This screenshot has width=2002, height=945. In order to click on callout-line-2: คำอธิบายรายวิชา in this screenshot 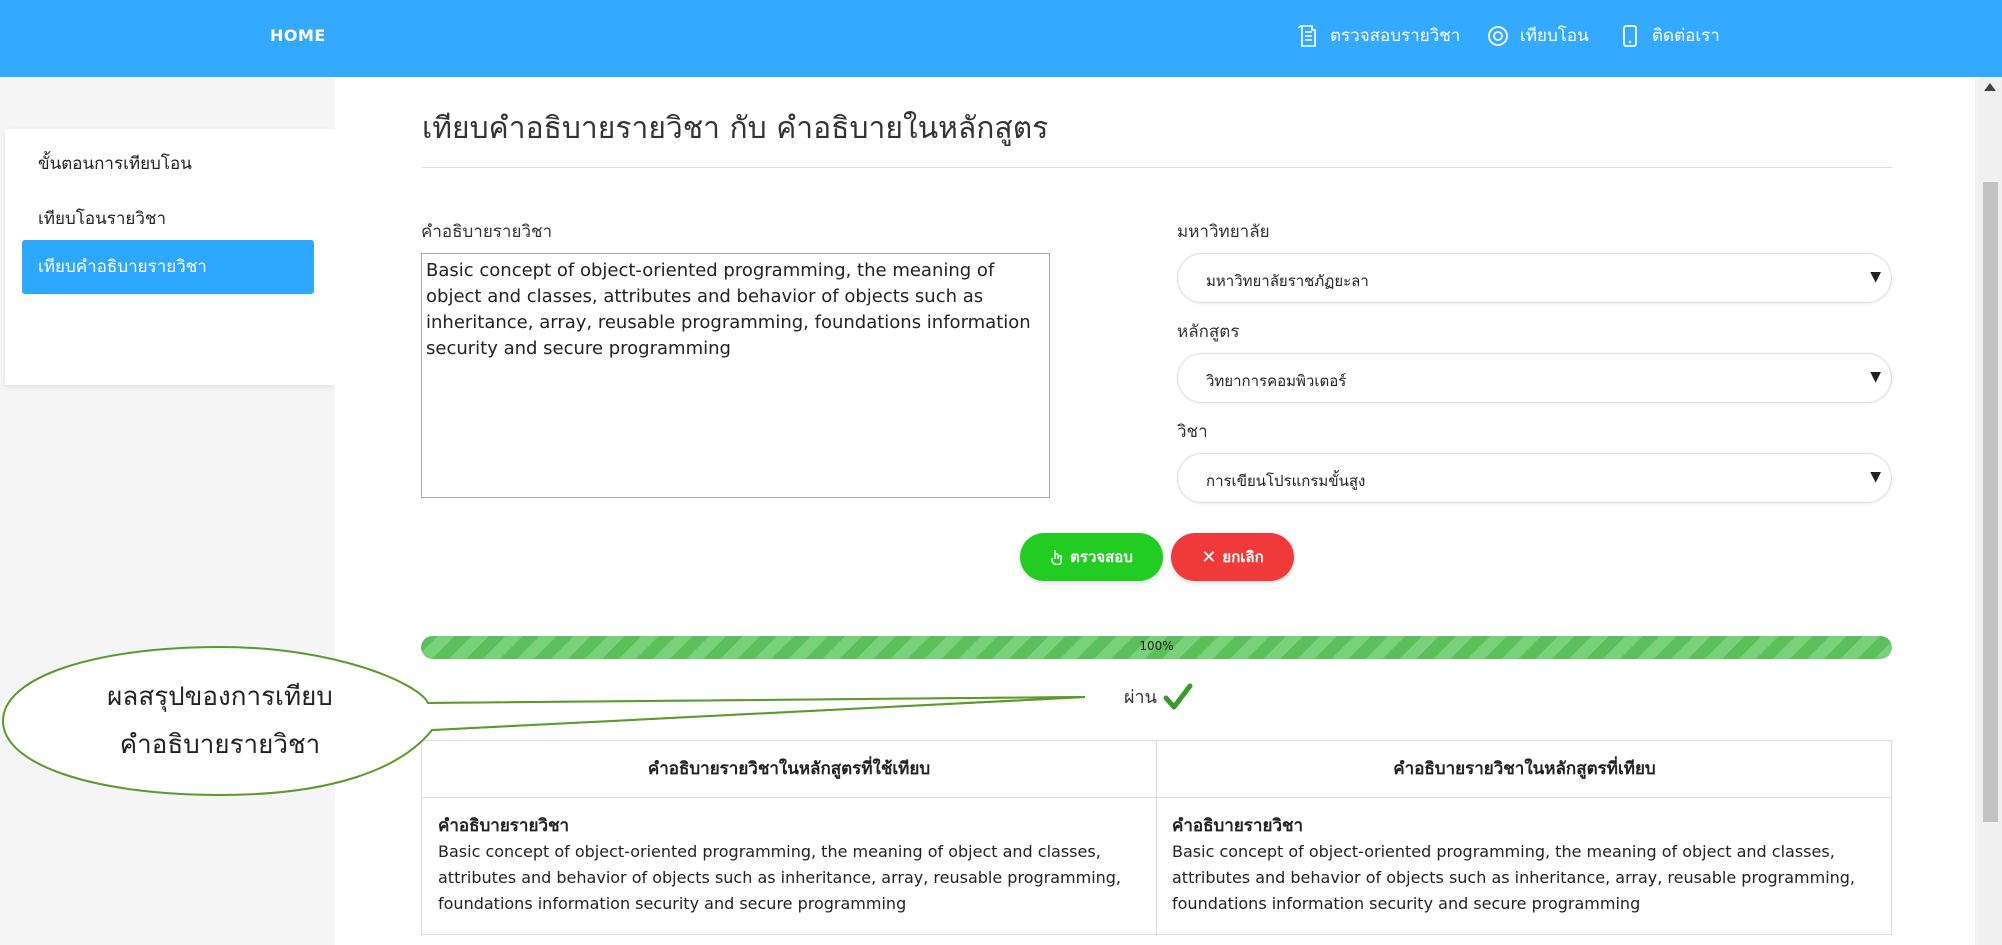, I will do `click(220, 745)`.